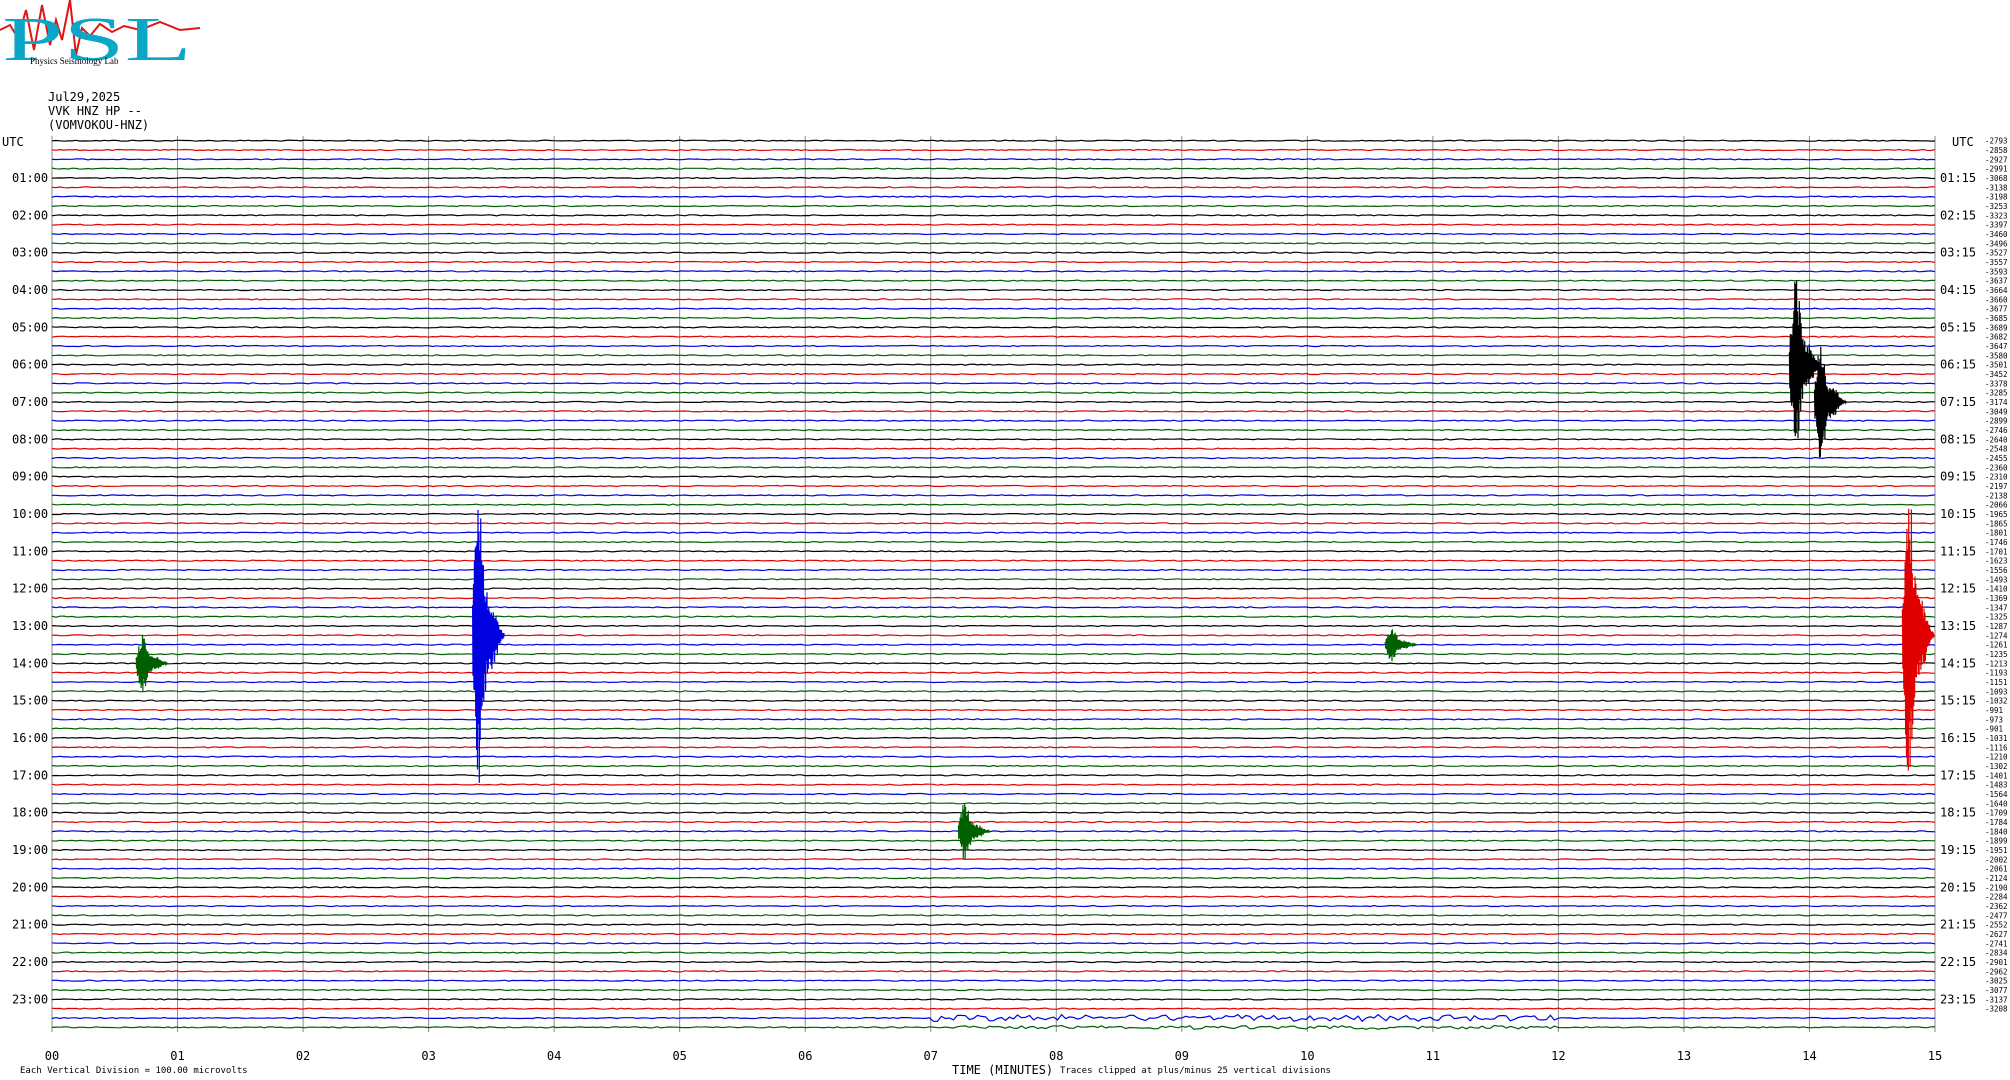  What do you see at coordinates (30, 887) in the screenshot?
I see `left-hour-label: 20:00` at bounding box center [30, 887].